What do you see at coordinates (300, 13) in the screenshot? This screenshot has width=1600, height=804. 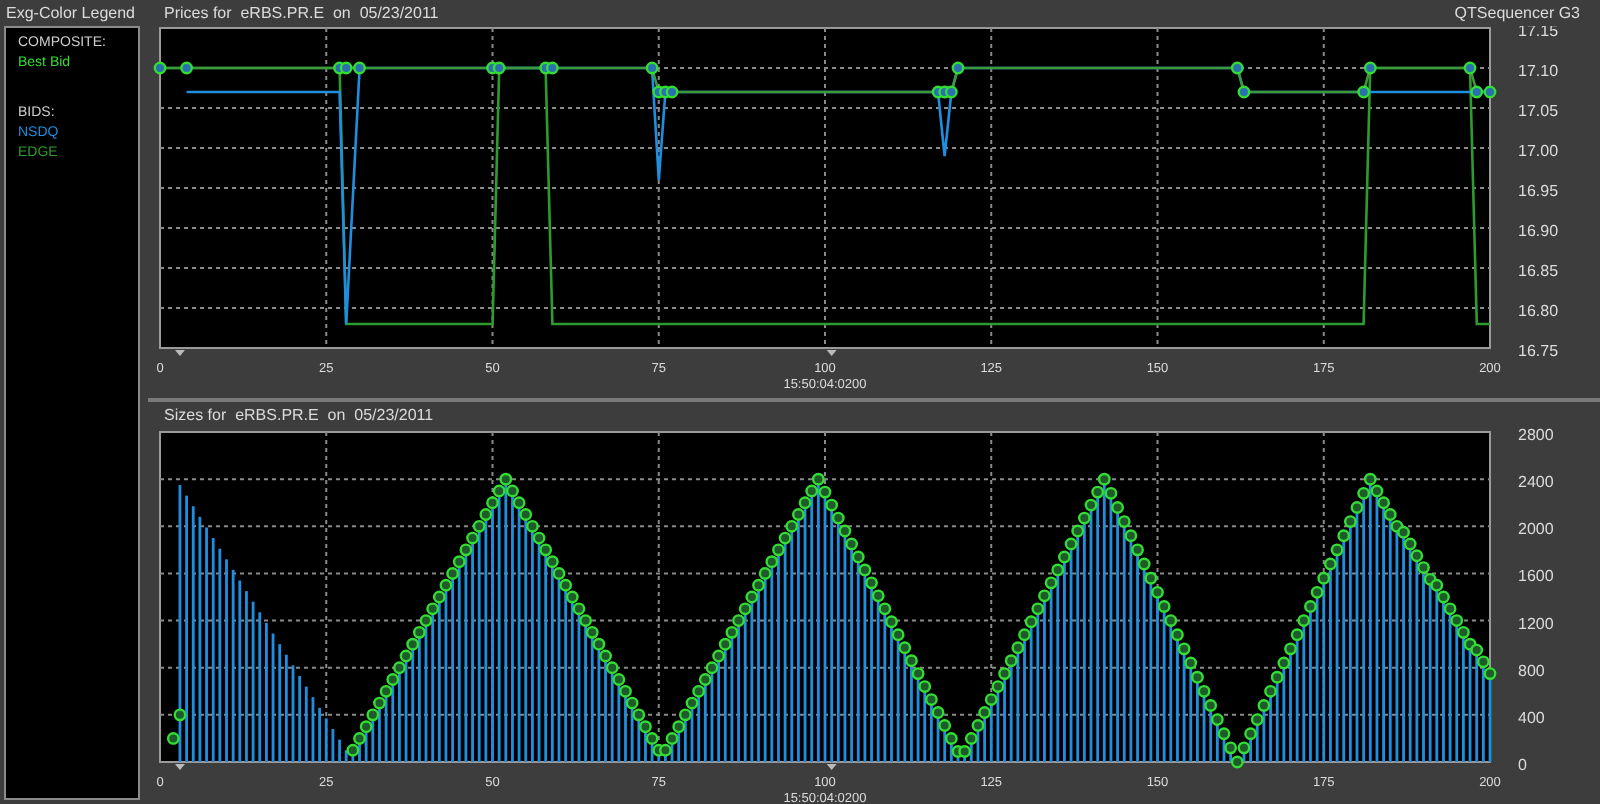 I see `chart-title: Prices for eRBS.PR.E on 05/23/2011` at bounding box center [300, 13].